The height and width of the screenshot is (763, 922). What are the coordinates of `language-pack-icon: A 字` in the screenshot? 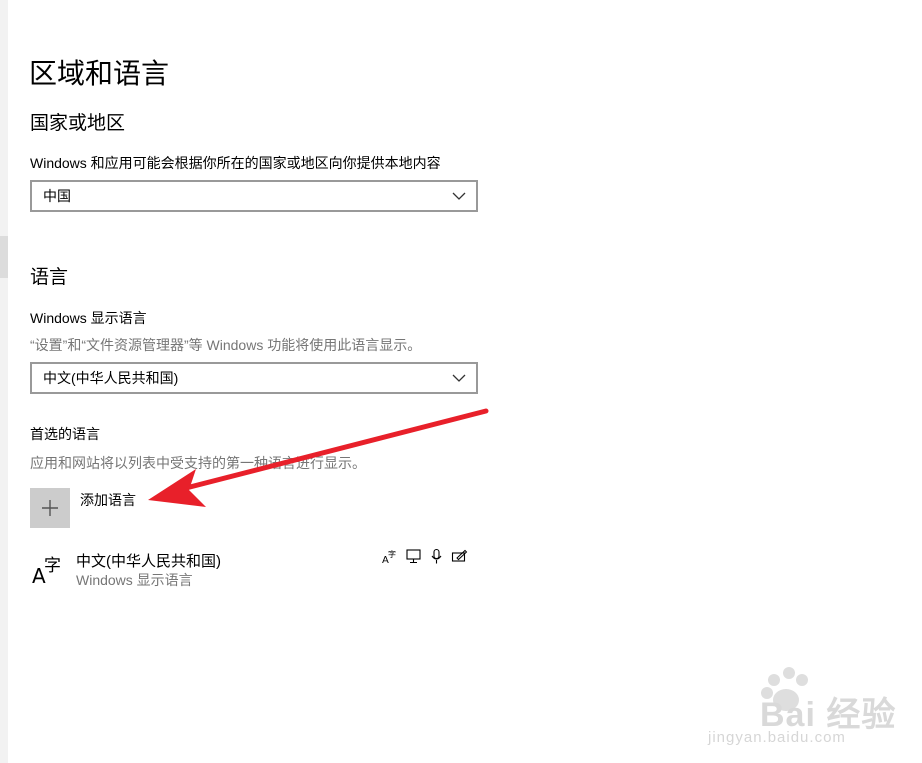 It's located at (389, 557).